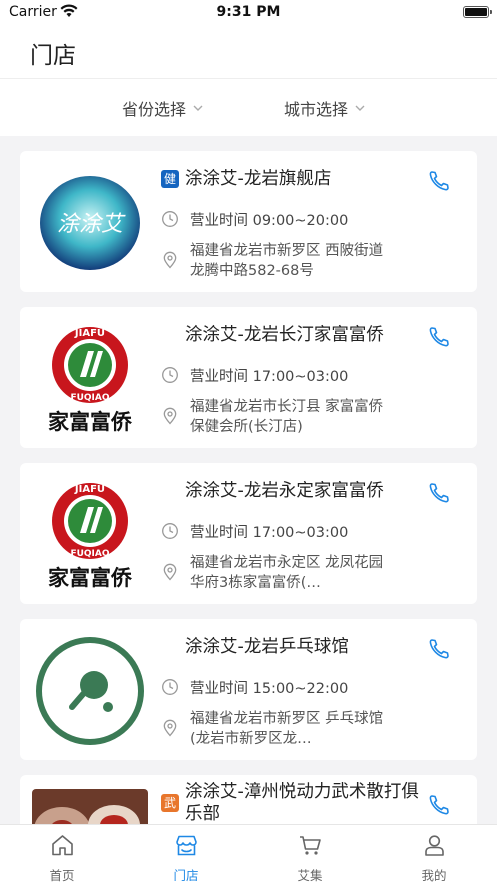 This screenshot has height=883, width=497. I want to click on cart-icon, so click(310, 845).